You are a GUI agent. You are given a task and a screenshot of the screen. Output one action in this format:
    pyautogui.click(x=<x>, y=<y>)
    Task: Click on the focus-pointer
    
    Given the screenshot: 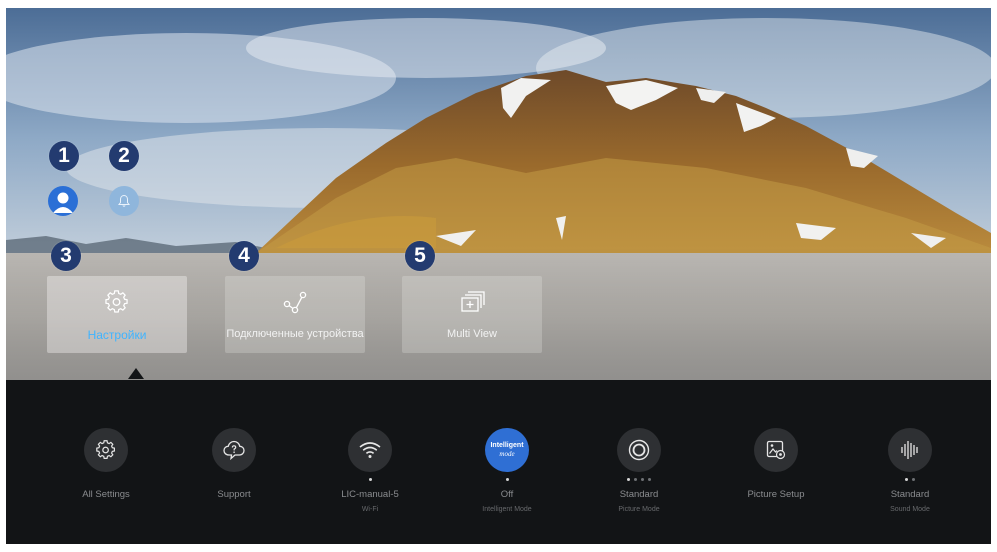 What is the action you would take?
    pyautogui.click(x=136, y=373)
    